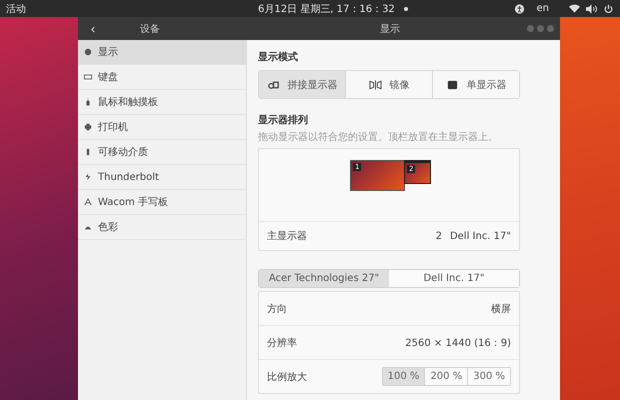 The height and width of the screenshot is (400, 620). I want to click on setting-value: 横屏, so click(501, 309).